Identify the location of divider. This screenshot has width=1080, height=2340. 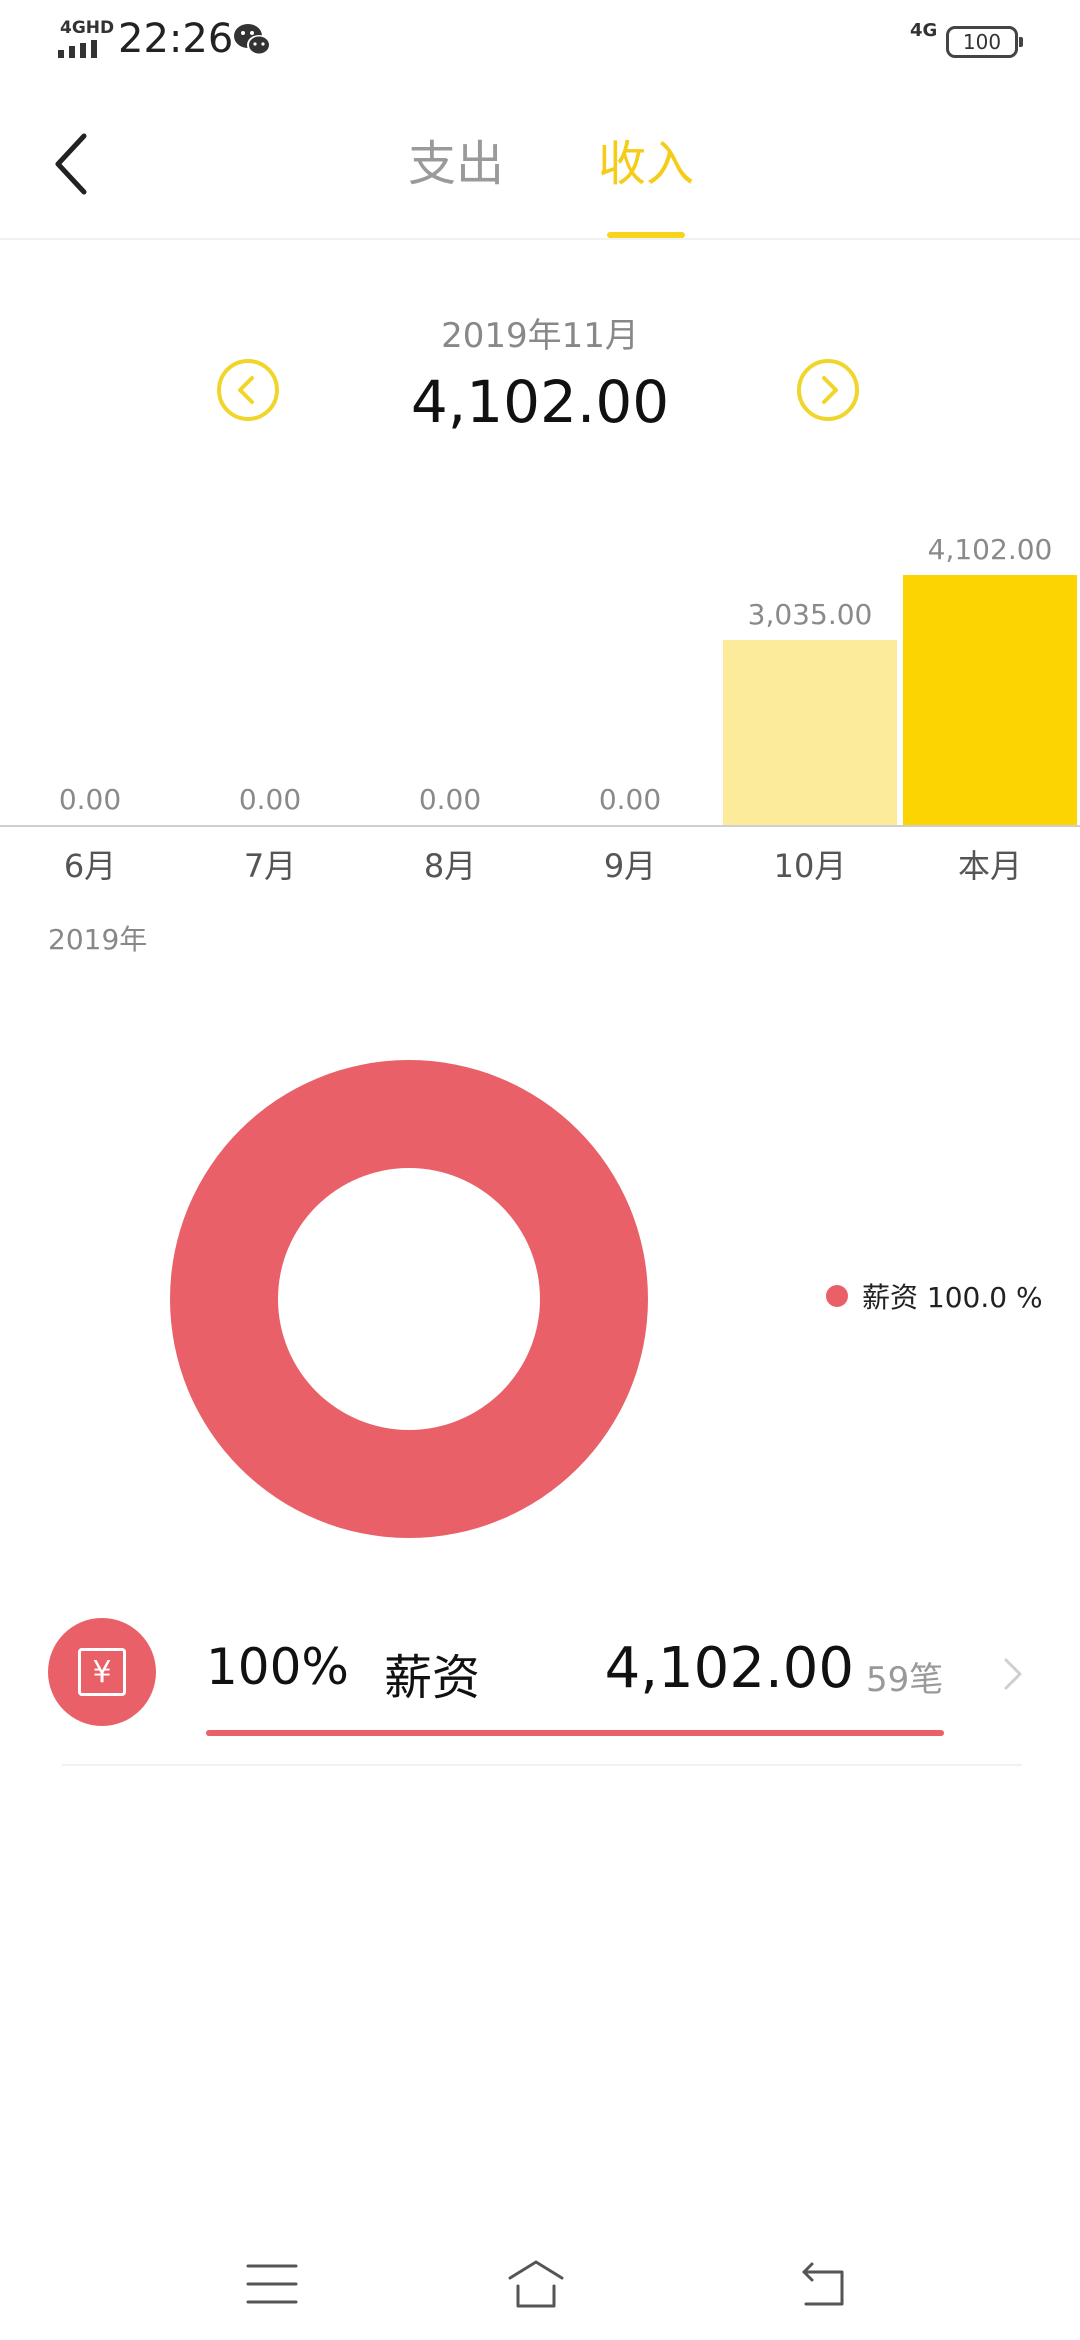
(542, 1765).